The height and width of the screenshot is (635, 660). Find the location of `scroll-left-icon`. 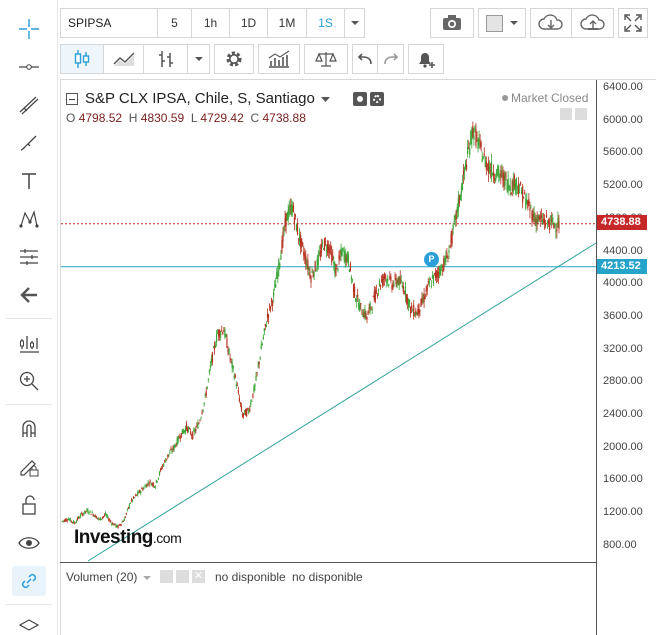

scroll-left-icon is located at coordinates (566, 114).